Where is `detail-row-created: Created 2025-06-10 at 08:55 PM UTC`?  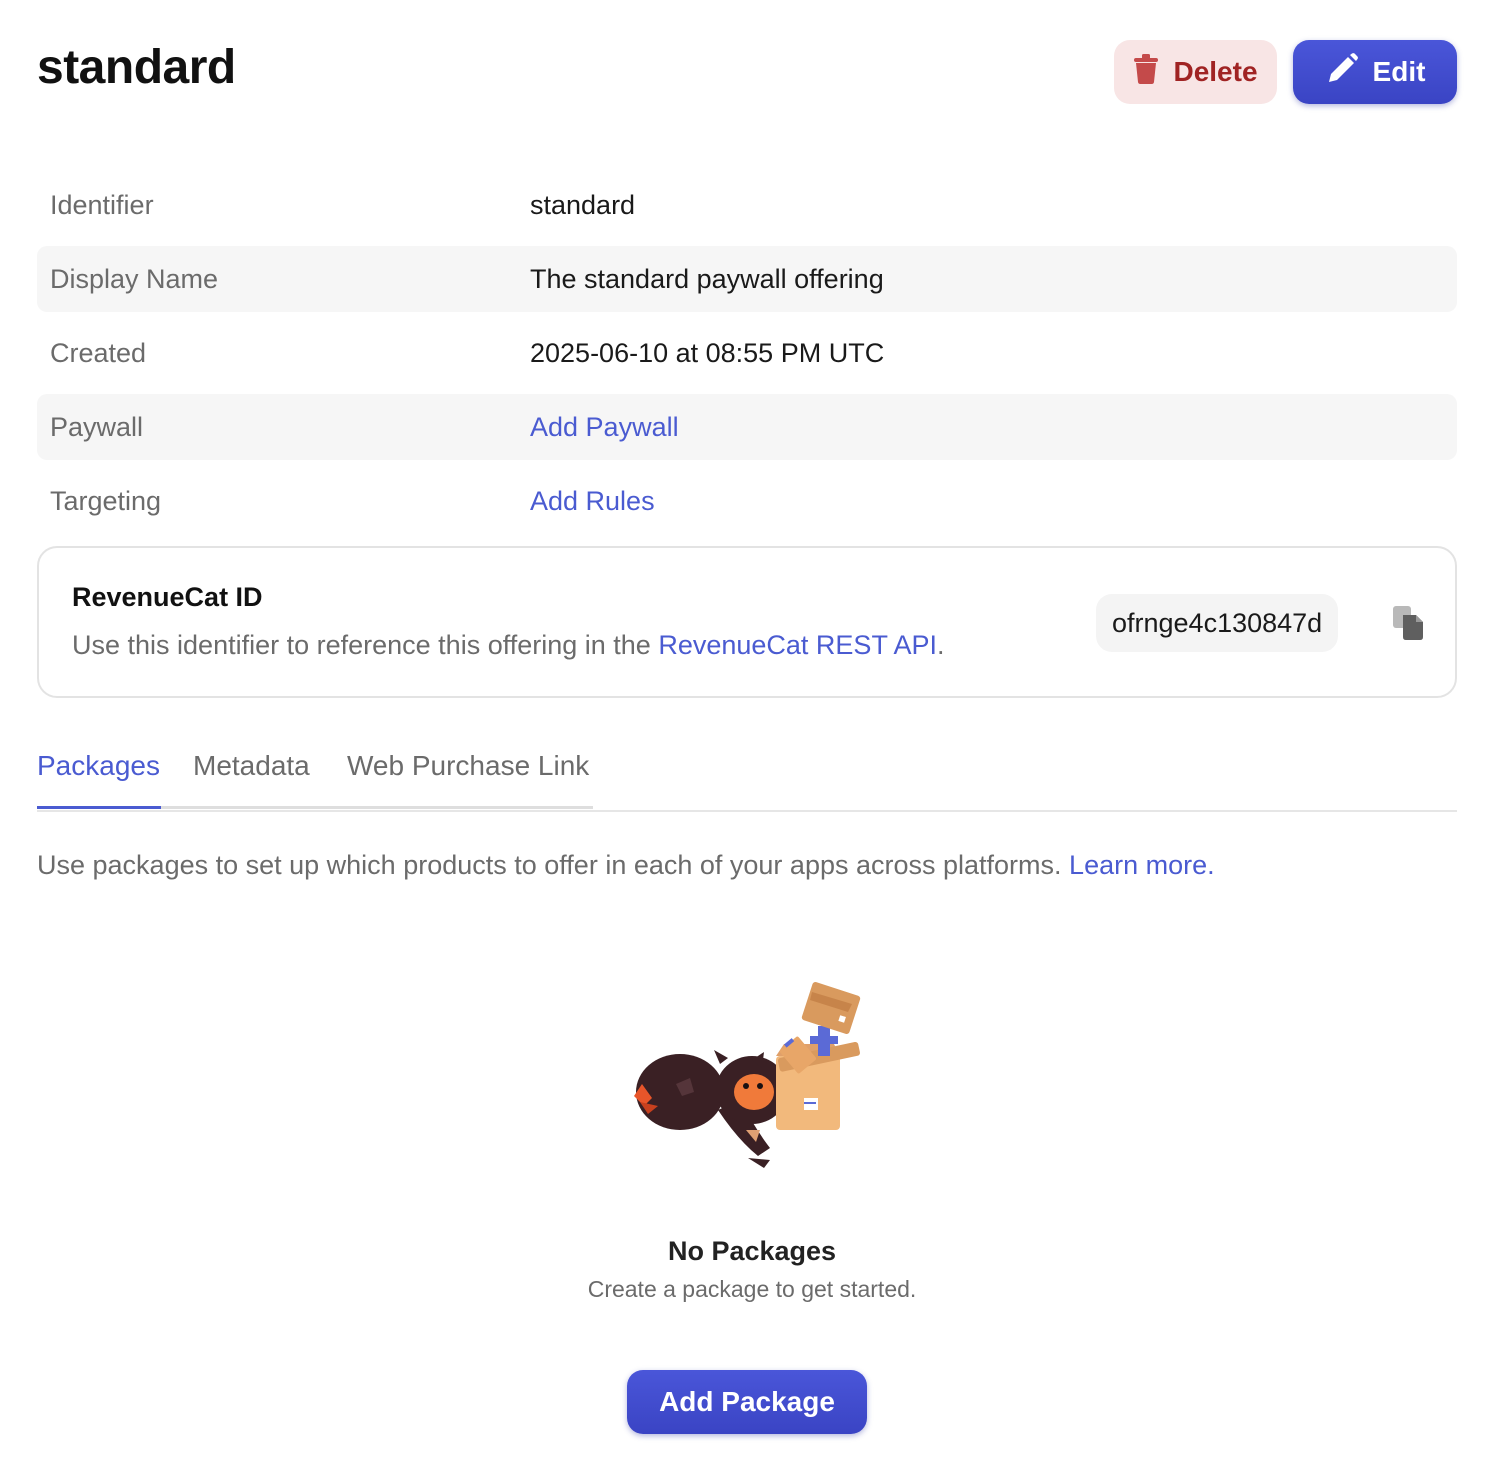
detail-row-created: Created 2025-06-10 at 08:55 PM UTC is located at coordinates (747, 353).